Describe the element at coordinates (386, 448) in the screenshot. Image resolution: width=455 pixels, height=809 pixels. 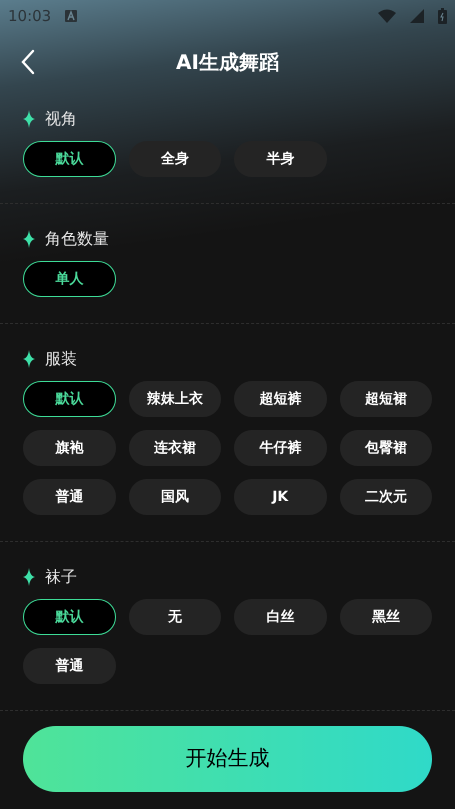
I see `option-chip: 包臀裙` at that location.